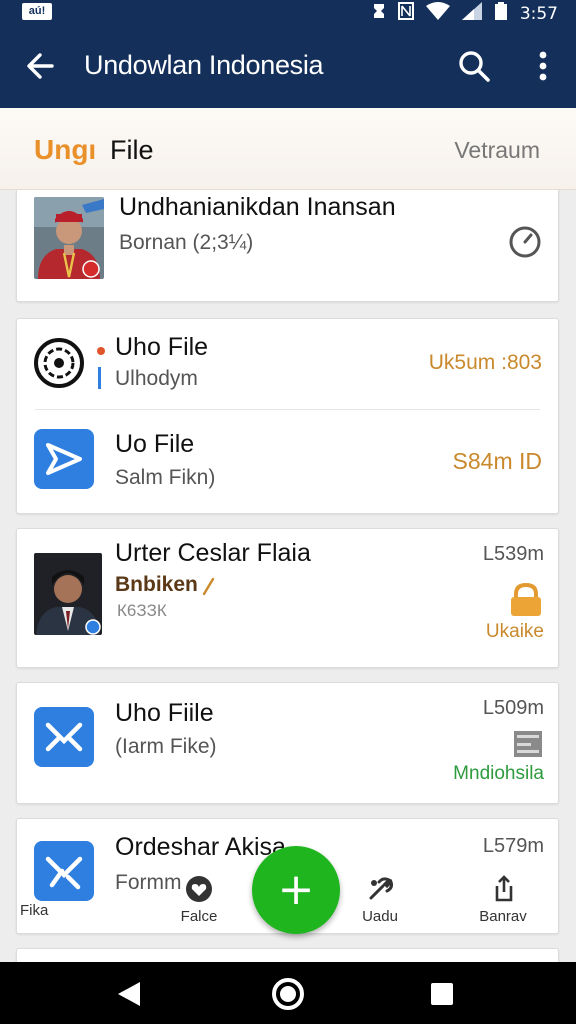 The height and width of the screenshot is (1024, 576). Describe the element at coordinates (514, 631) in the screenshot. I see `item-status-tag: Ukaike` at that location.